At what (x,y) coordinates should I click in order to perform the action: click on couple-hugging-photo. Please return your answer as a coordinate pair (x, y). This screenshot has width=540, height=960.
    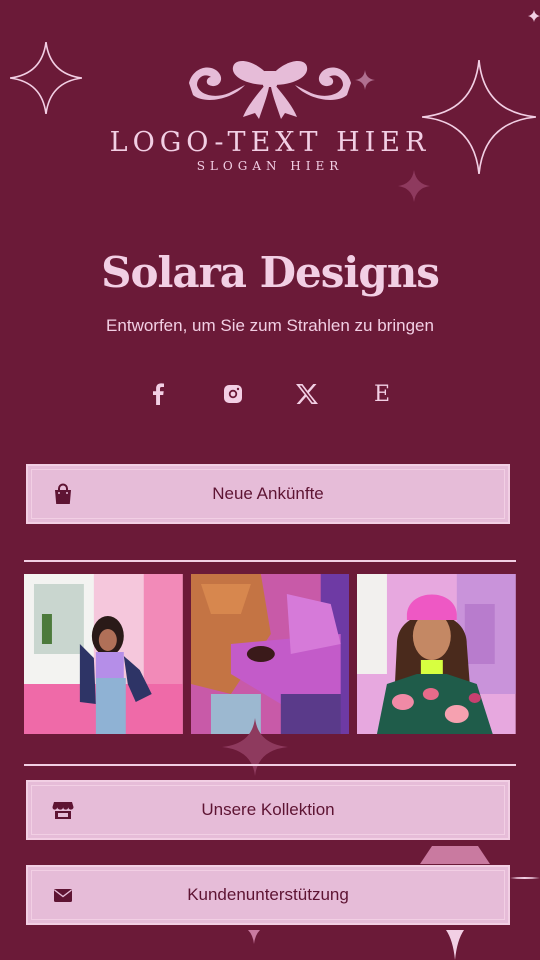
    Looking at the image, I should click on (270, 654).